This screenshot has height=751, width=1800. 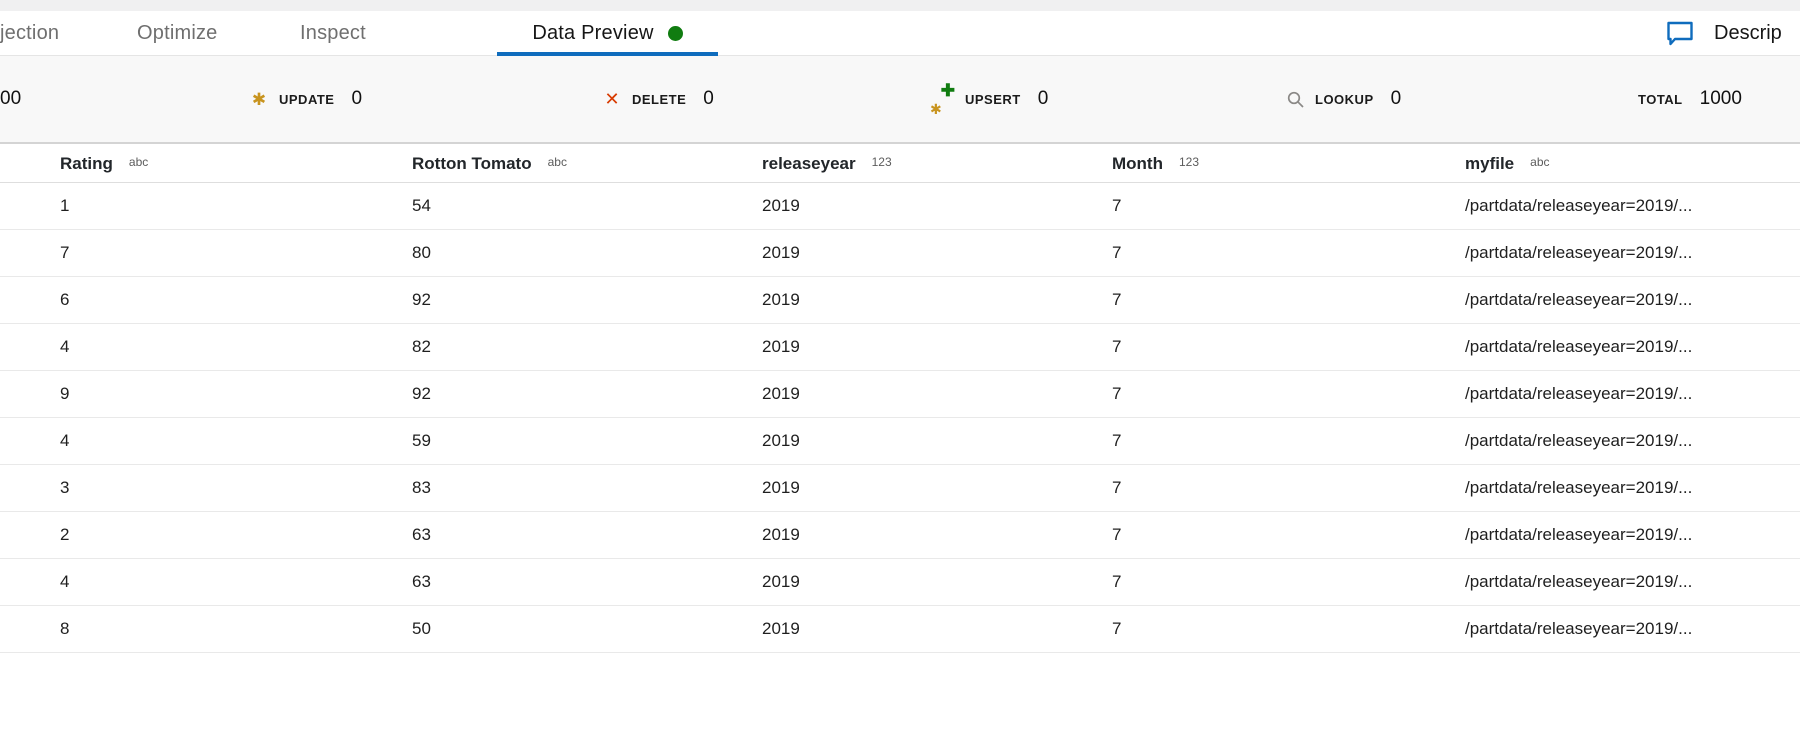 What do you see at coordinates (607, 34) in the screenshot?
I see `tab-data-preview: Data Preview` at bounding box center [607, 34].